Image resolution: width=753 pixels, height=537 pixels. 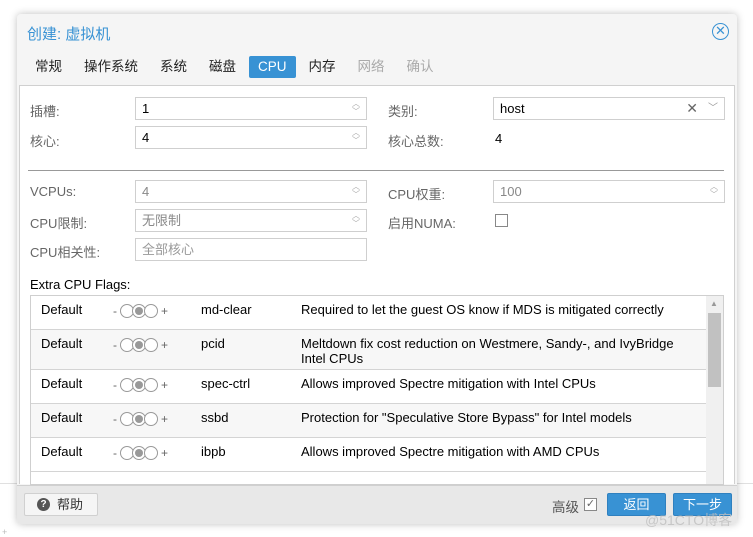 I want to click on flag-name: pcid, so click(x=213, y=343).